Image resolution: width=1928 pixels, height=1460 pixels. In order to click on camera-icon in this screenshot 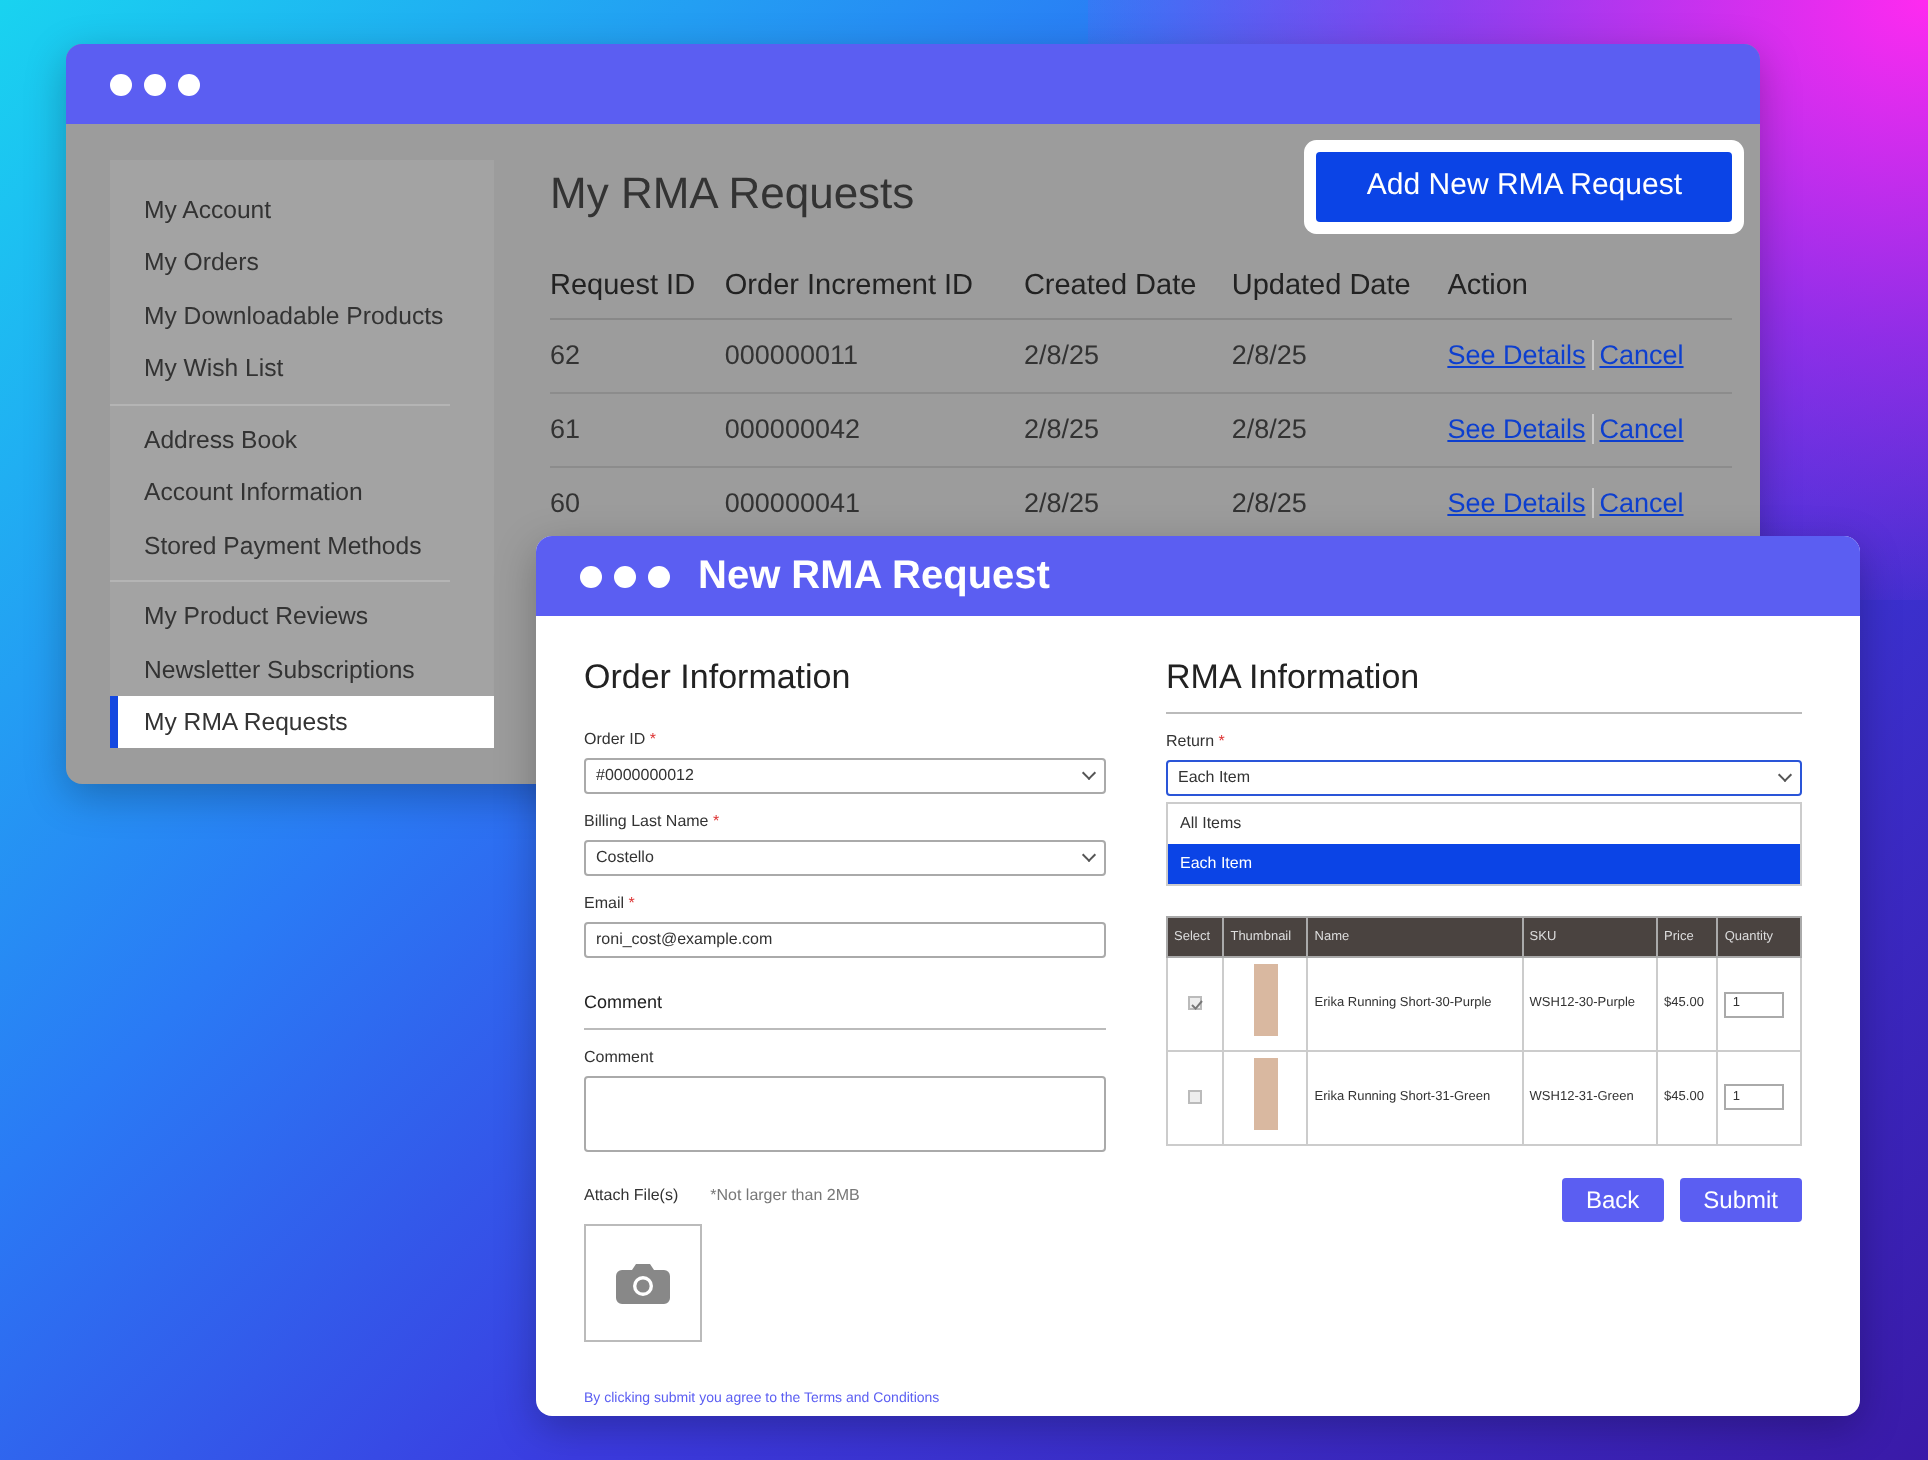, I will do `click(643, 1283)`.